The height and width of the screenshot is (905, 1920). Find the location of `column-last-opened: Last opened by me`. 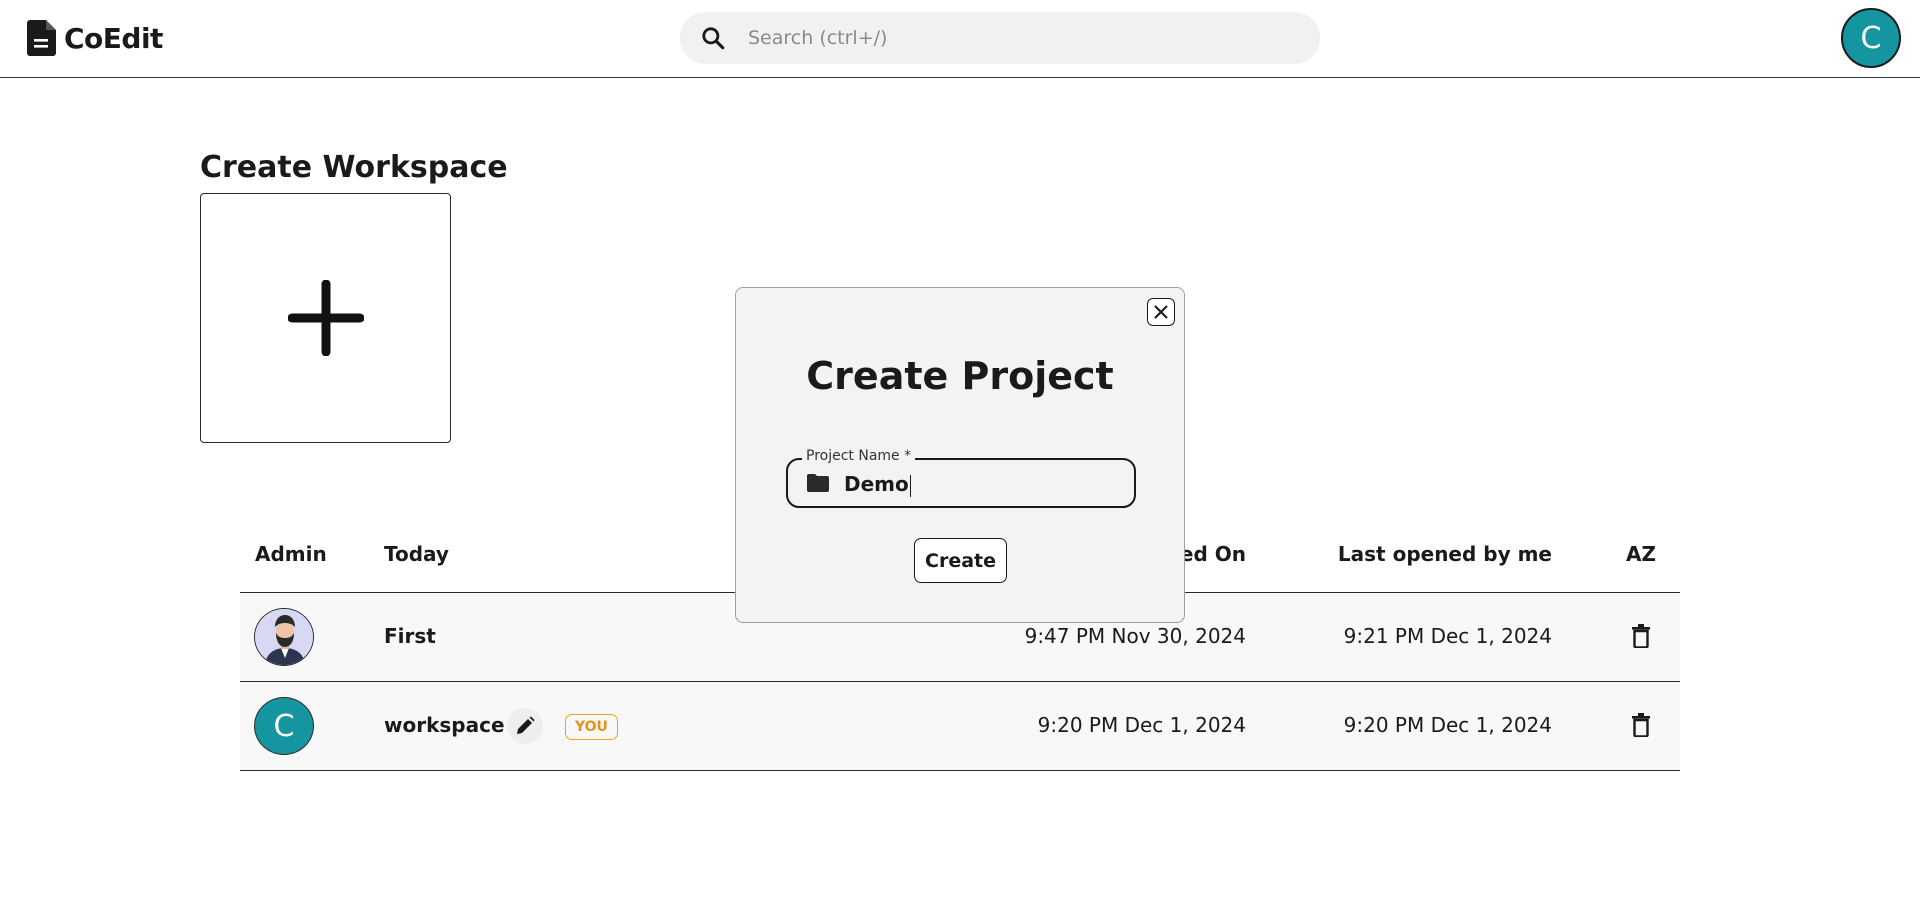

column-last-opened: Last opened by me is located at coordinates (1445, 554).